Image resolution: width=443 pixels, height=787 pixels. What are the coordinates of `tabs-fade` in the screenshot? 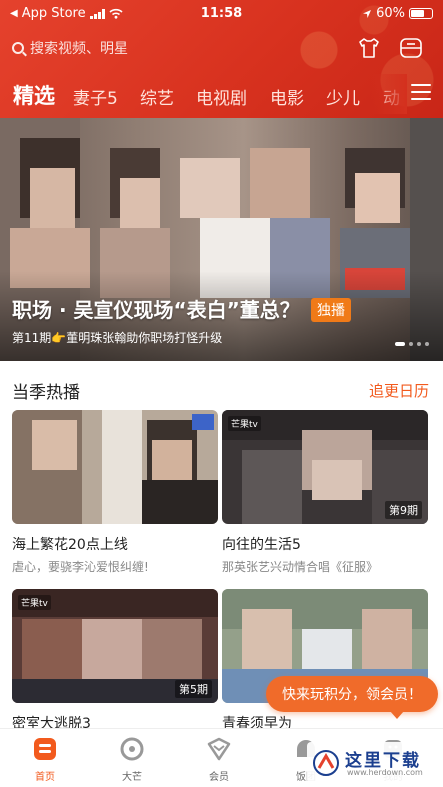 It's located at (389, 94).